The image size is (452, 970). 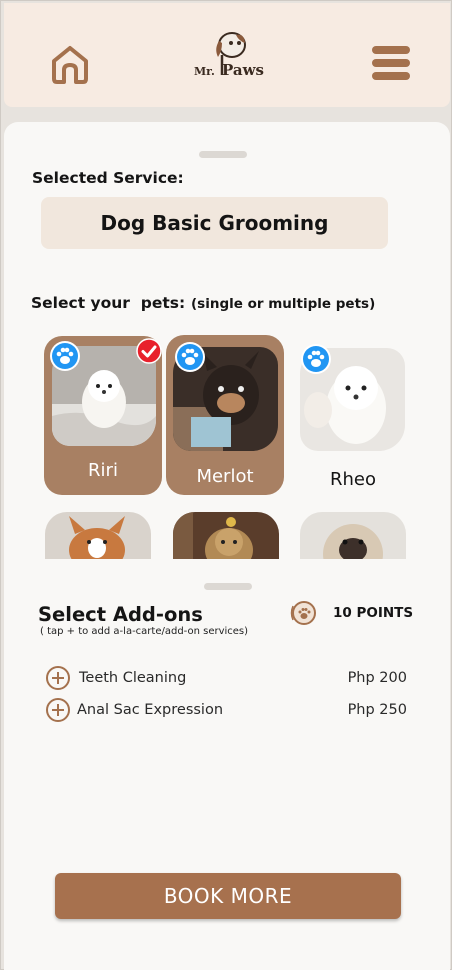 I want to click on pet-name: Rheo, so click(x=352, y=479).